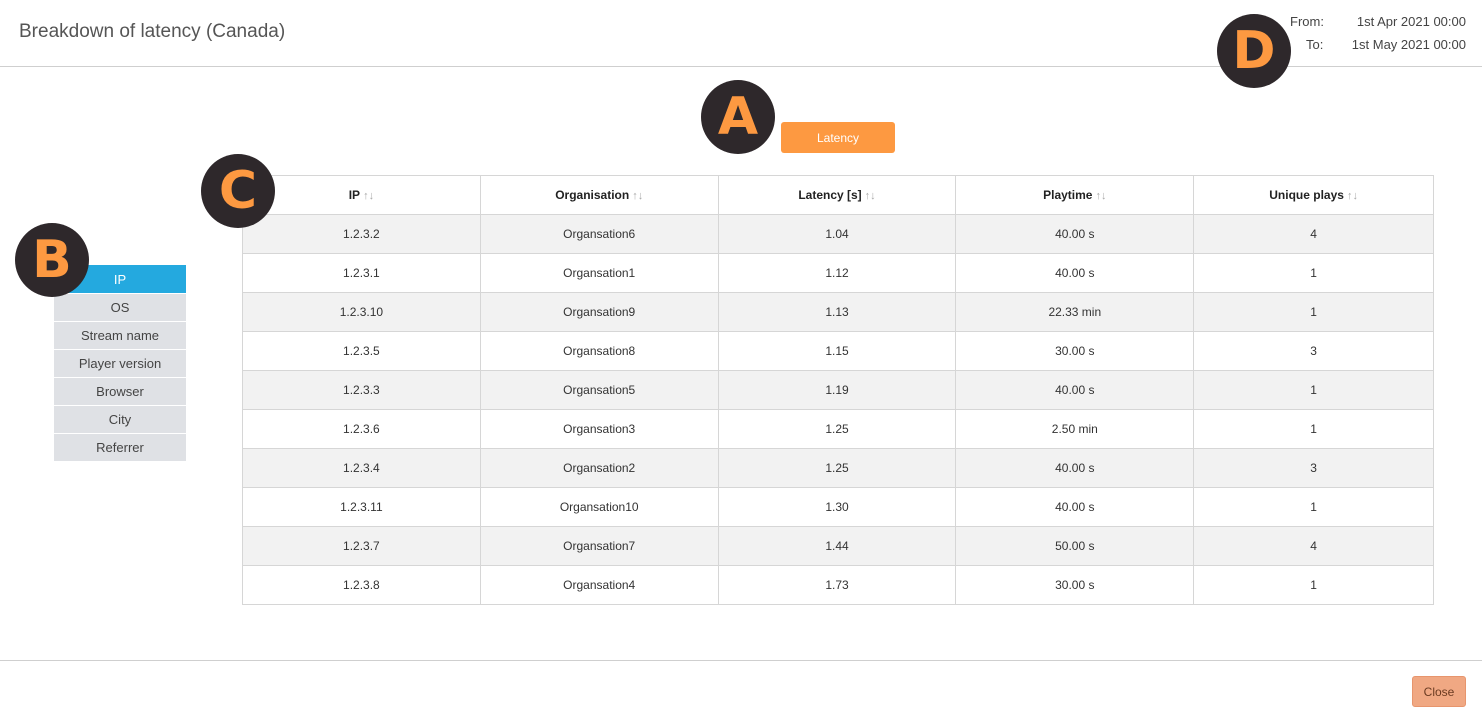  What do you see at coordinates (152, 31) in the screenshot?
I see `modal-title: Breakdown of latency (Canada)` at bounding box center [152, 31].